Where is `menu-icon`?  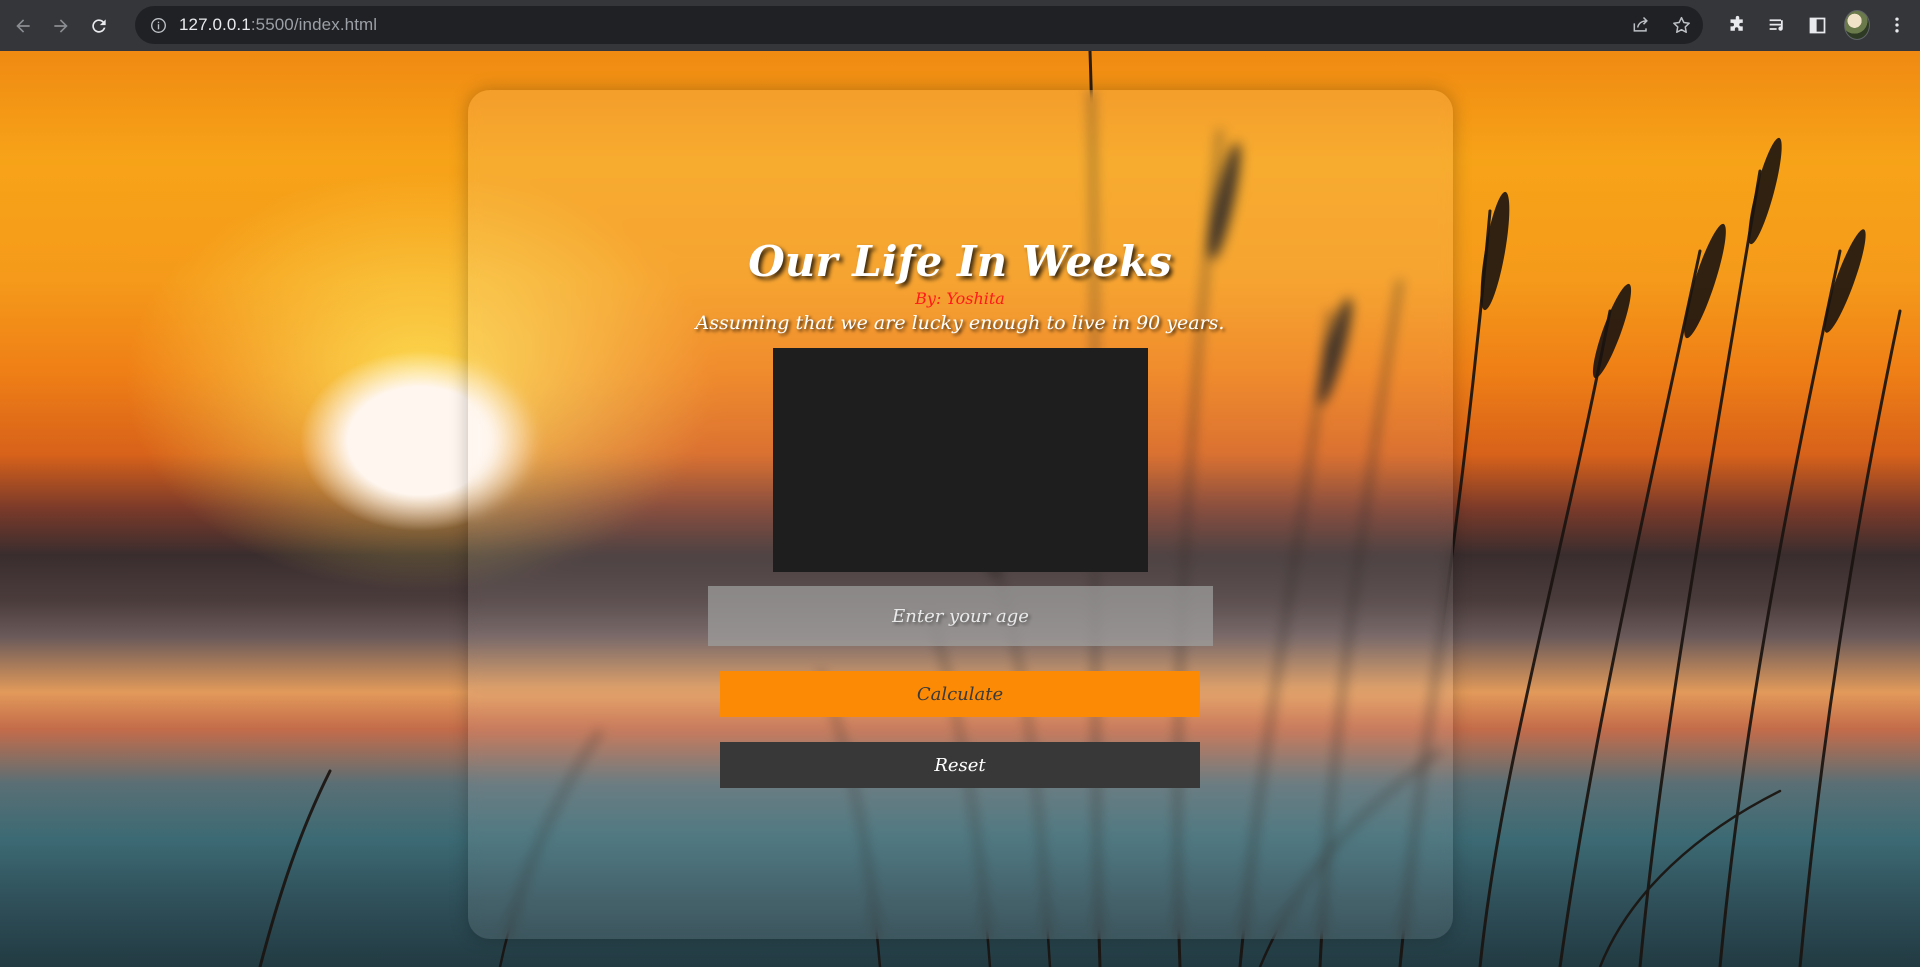 menu-icon is located at coordinates (1897, 25).